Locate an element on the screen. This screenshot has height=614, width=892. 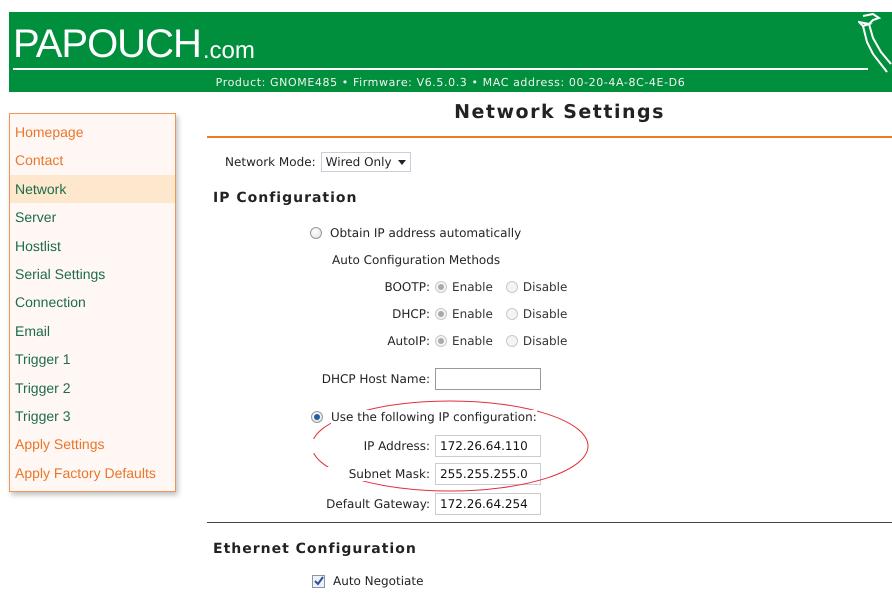
section-heading: Ethernet Configuration is located at coordinates (315, 549).